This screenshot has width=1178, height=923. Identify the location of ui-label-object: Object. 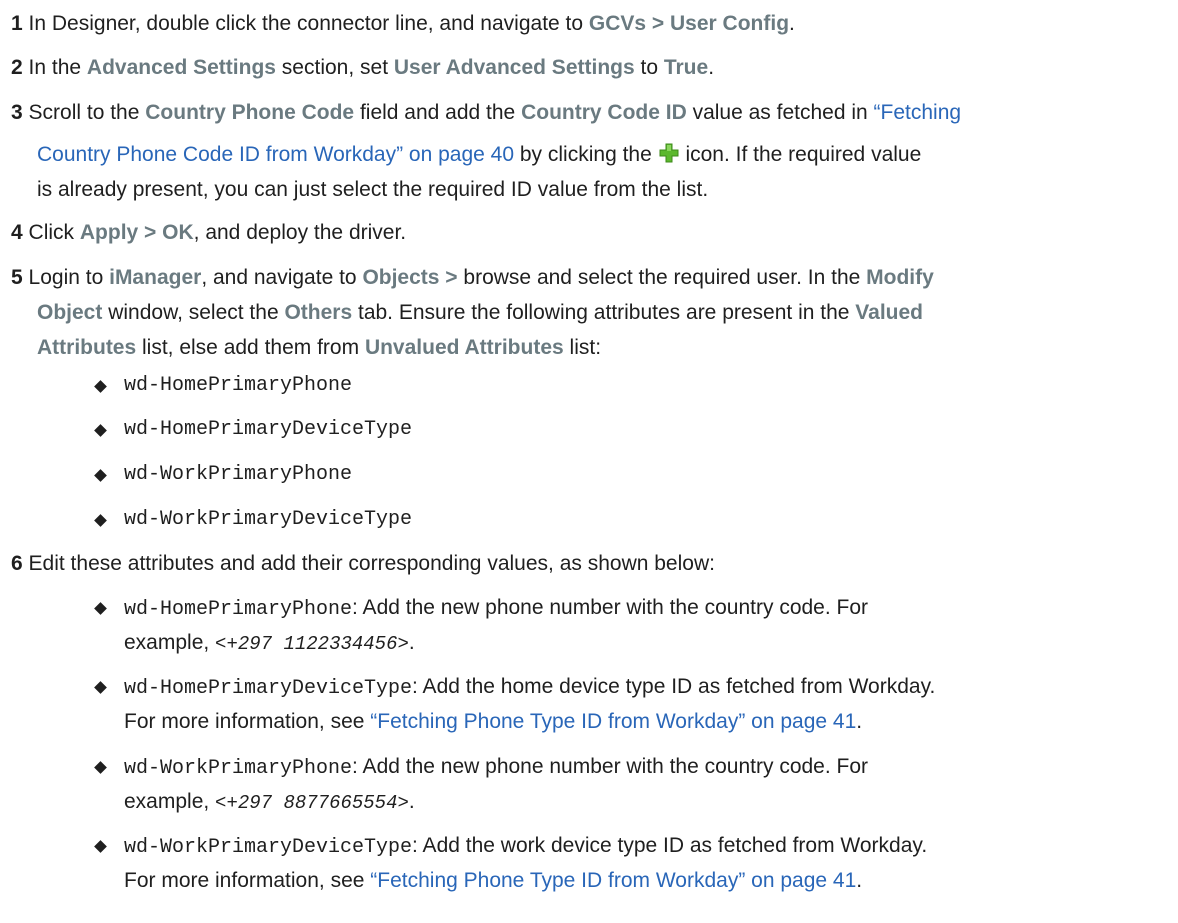
(70, 312).